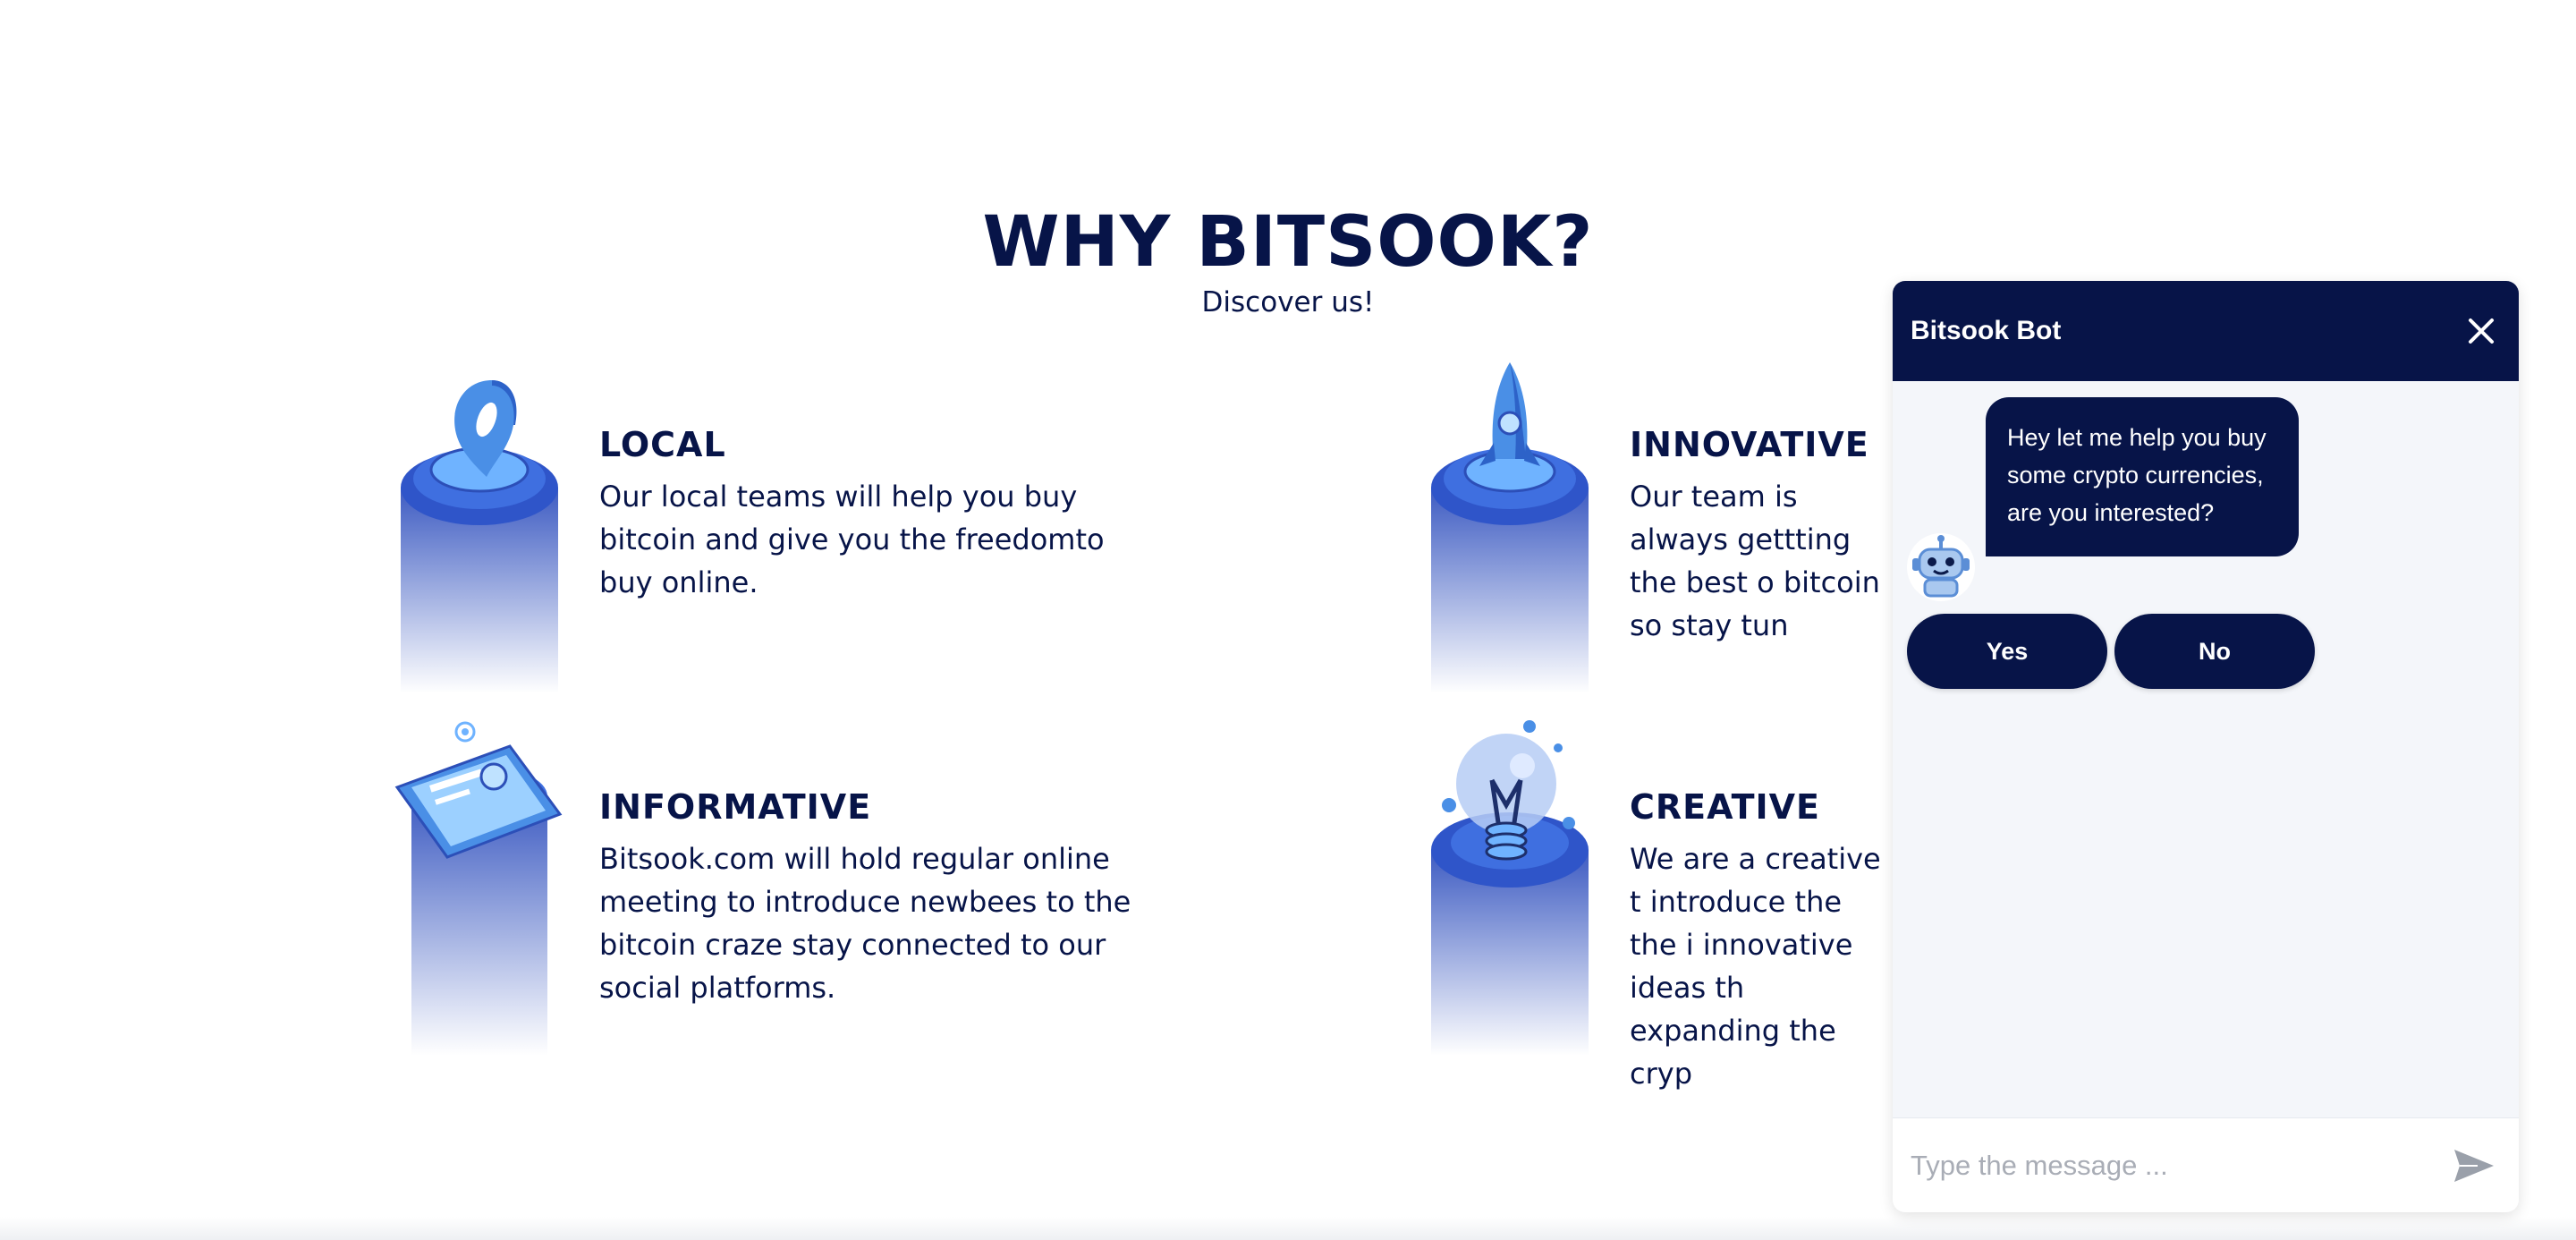 The image size is (2576, 1240). Describe the element at coordinates (2179, 1165) in the screenshot. I see `message-input` at that location.